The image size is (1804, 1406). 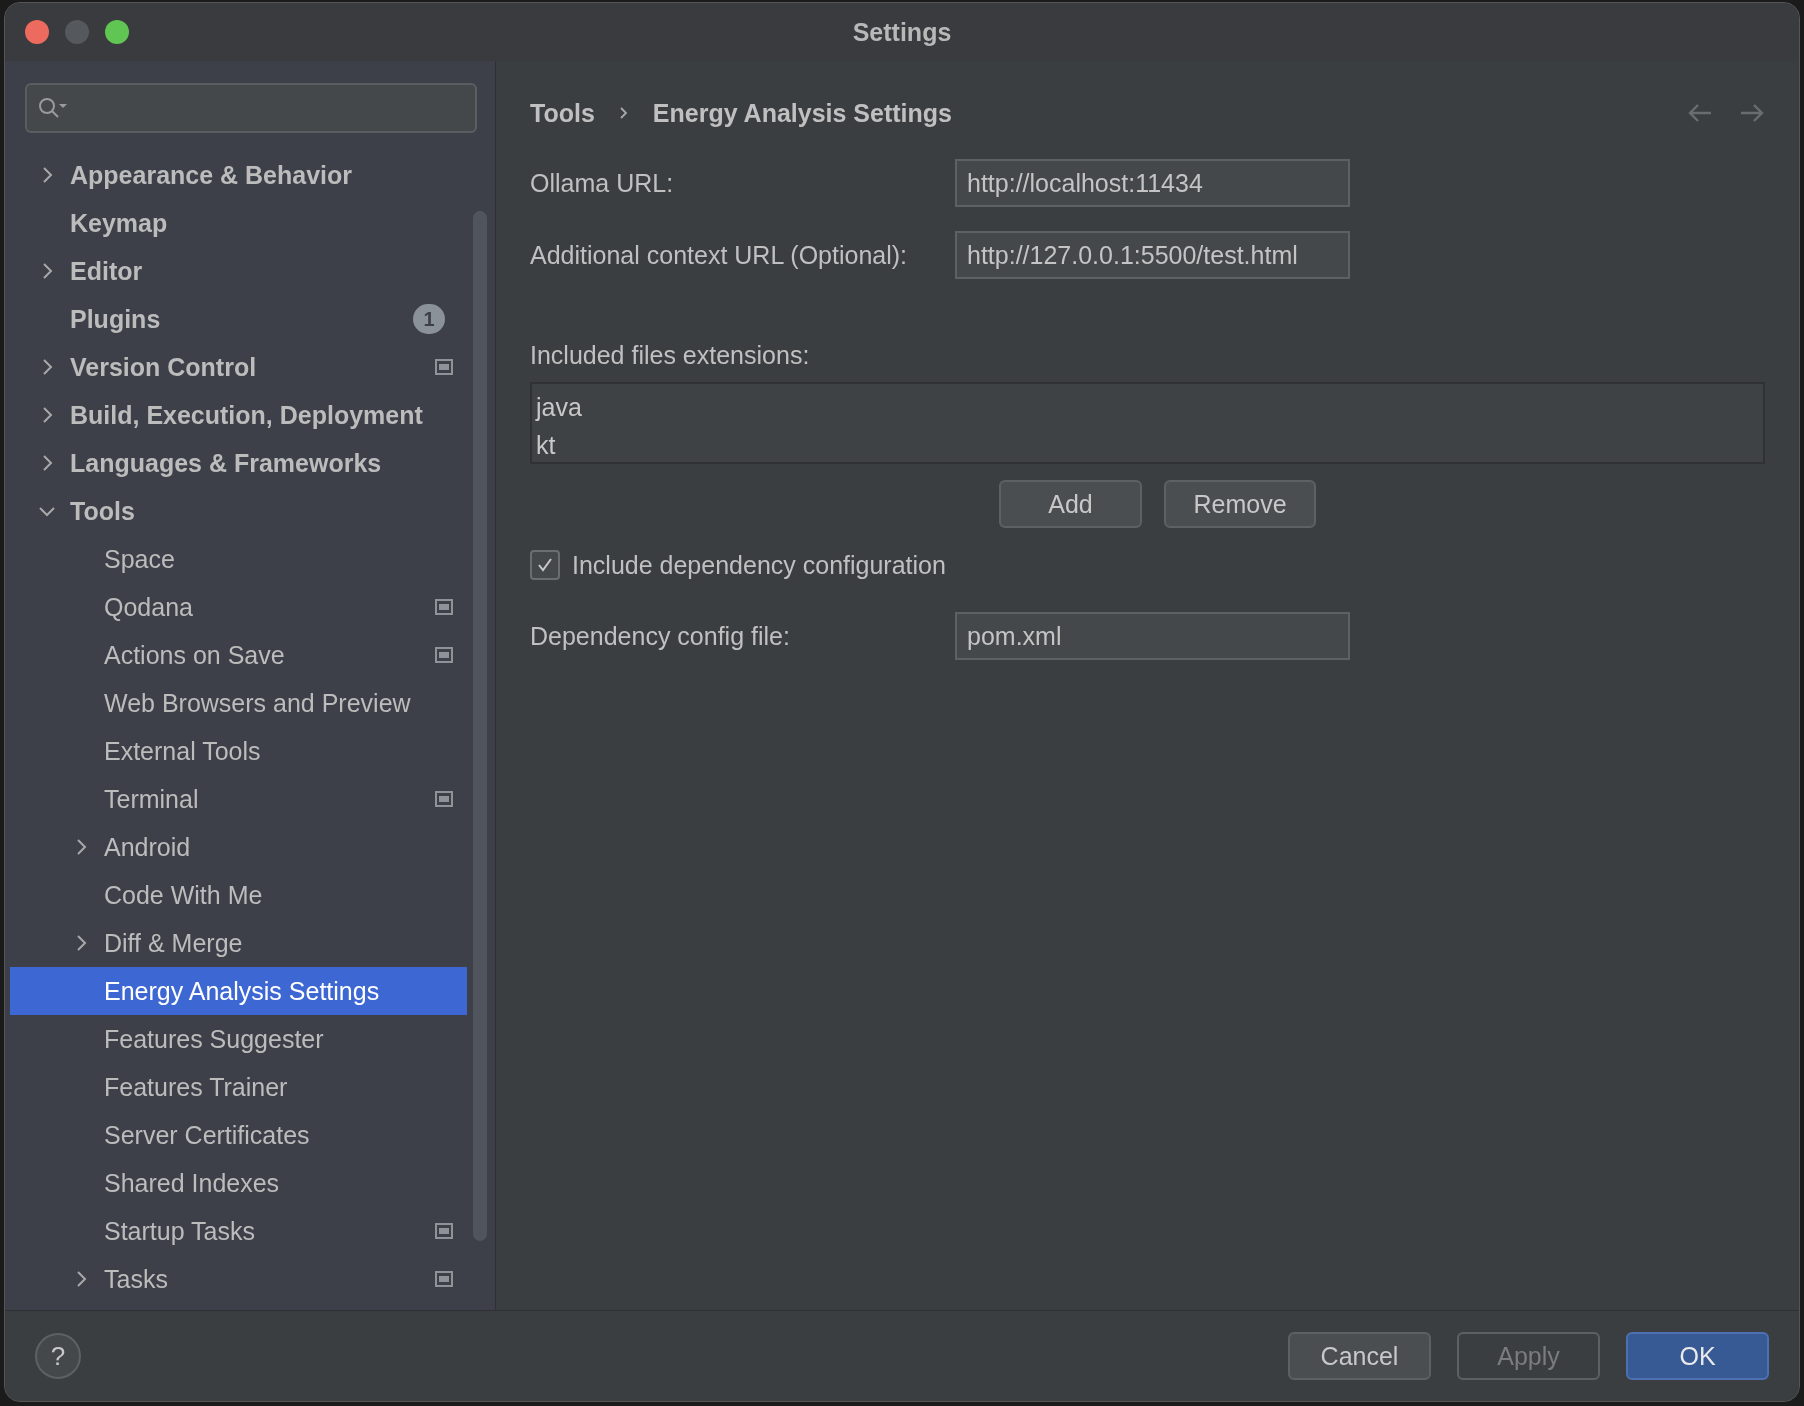 What do you see at coordinates (238, 799) in the screenshot?
I see `tree-item: Terminal` at bounding box center [238, 799].